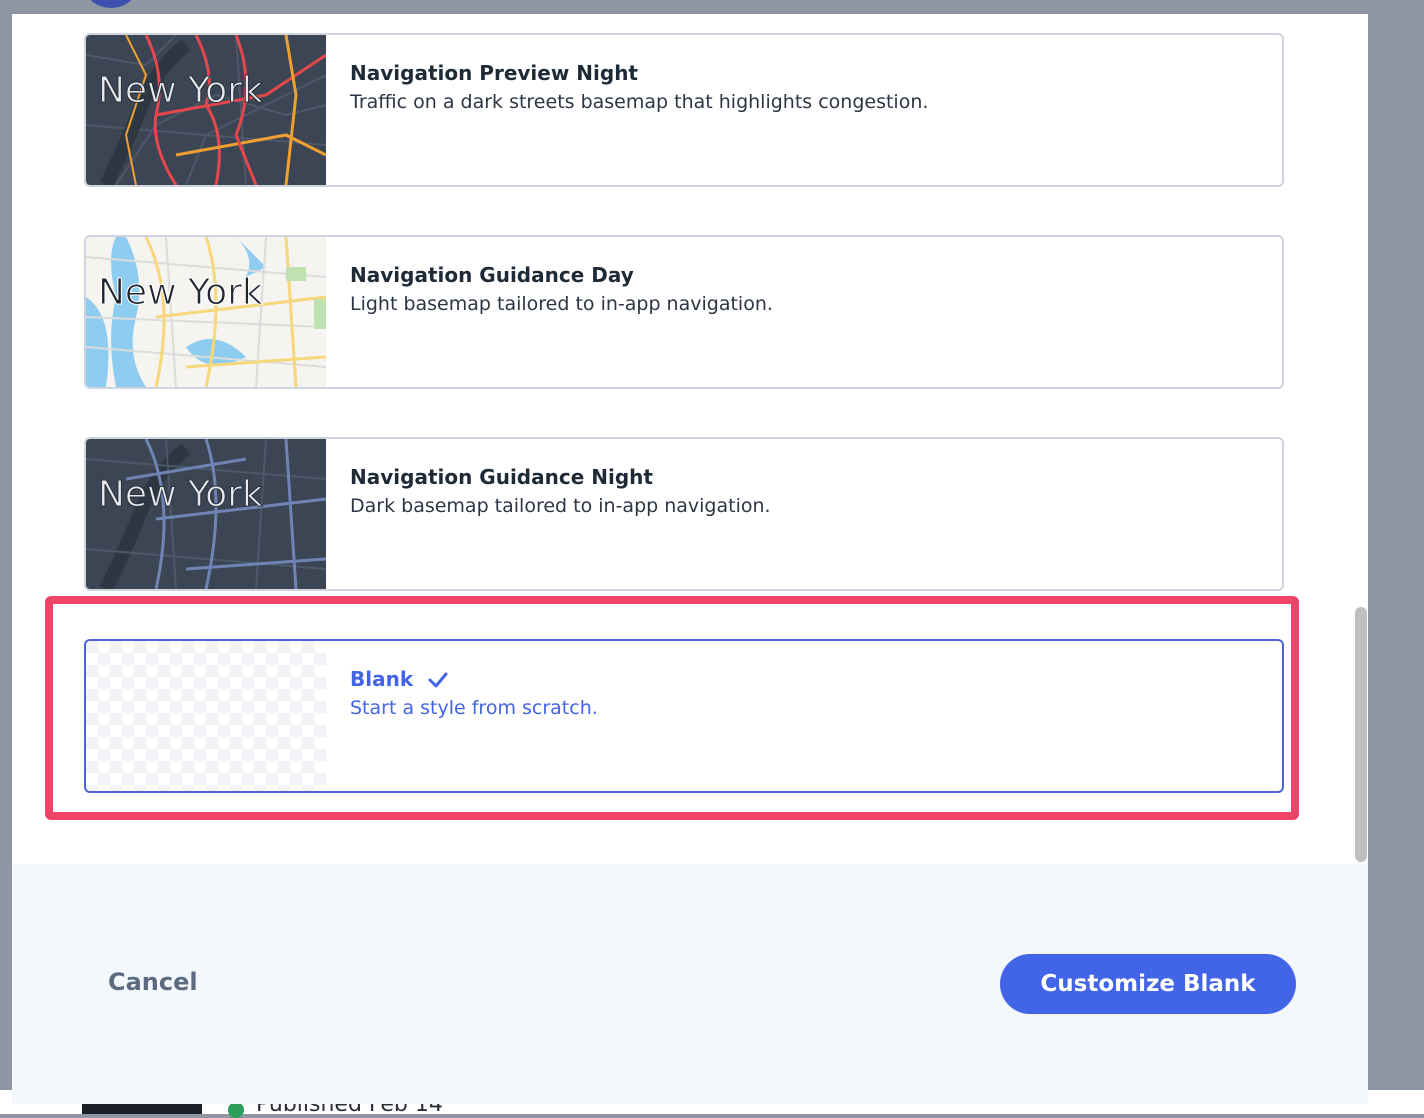 The width and height of the screenshot is (1424, 1118). I want to click on published-status-dot, so click(236, 1110).